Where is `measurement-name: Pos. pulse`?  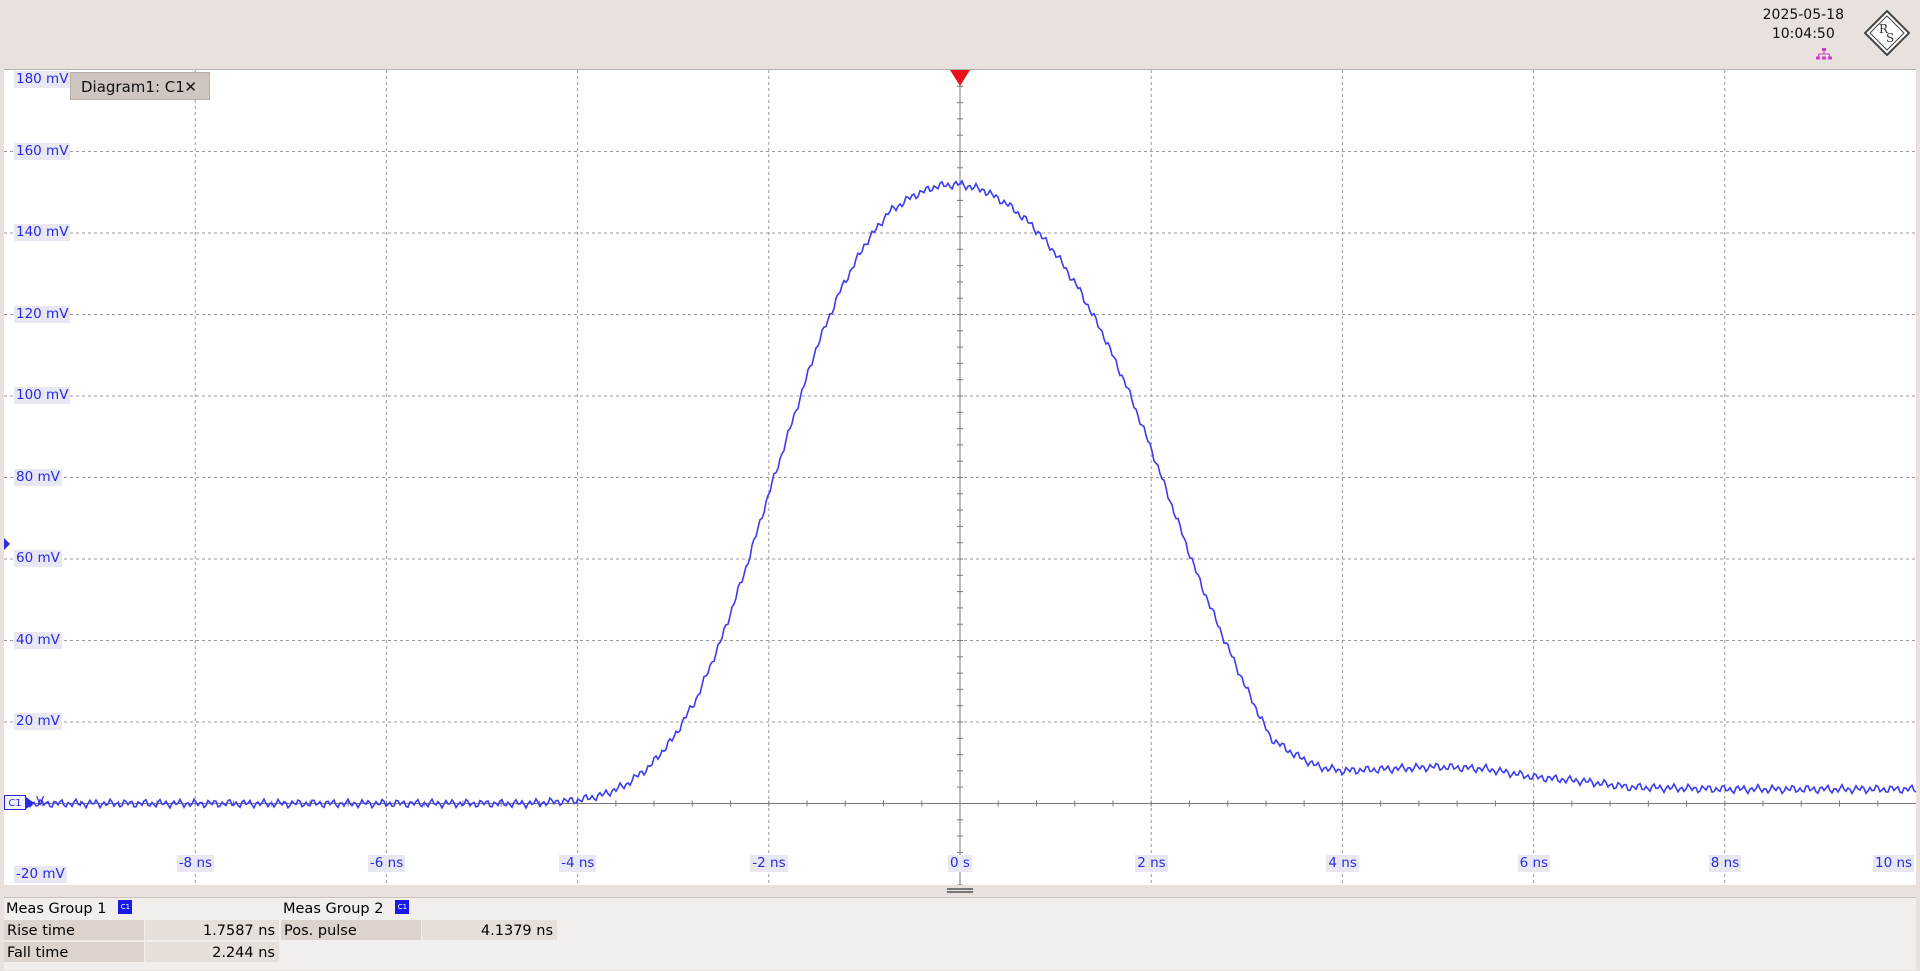 measurement-name: Pos. pulse is located at coordinates (351, 930).